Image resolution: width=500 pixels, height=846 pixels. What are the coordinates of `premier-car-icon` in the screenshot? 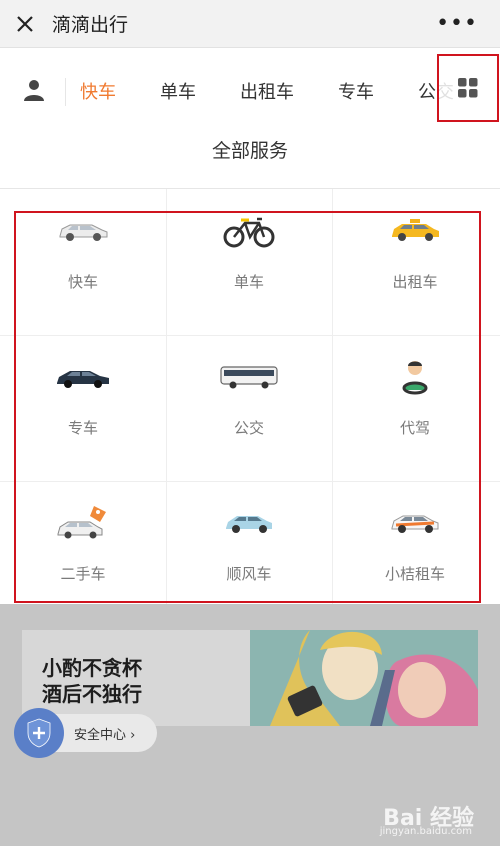 It's located at (83, 377).